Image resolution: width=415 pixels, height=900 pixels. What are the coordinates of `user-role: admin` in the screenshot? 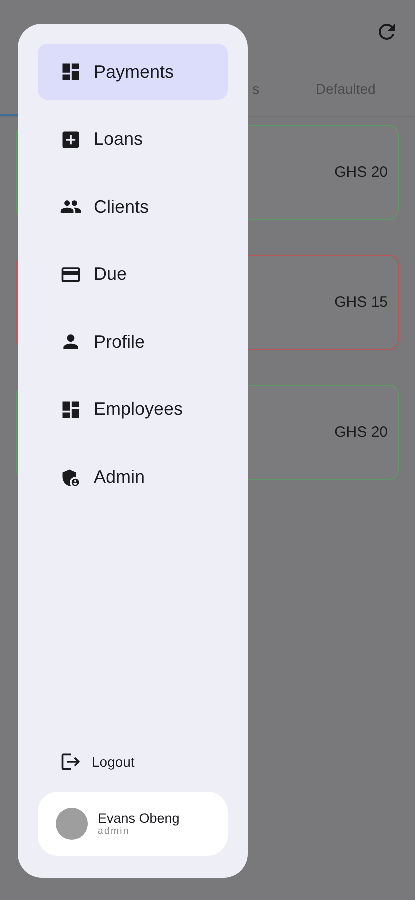 It's located at (114, 831).